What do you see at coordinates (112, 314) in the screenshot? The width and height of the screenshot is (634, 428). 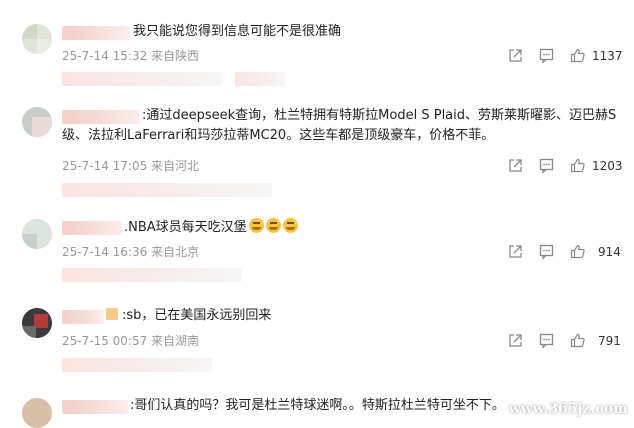 I see `user-badge` at bounding box center [112, 314].